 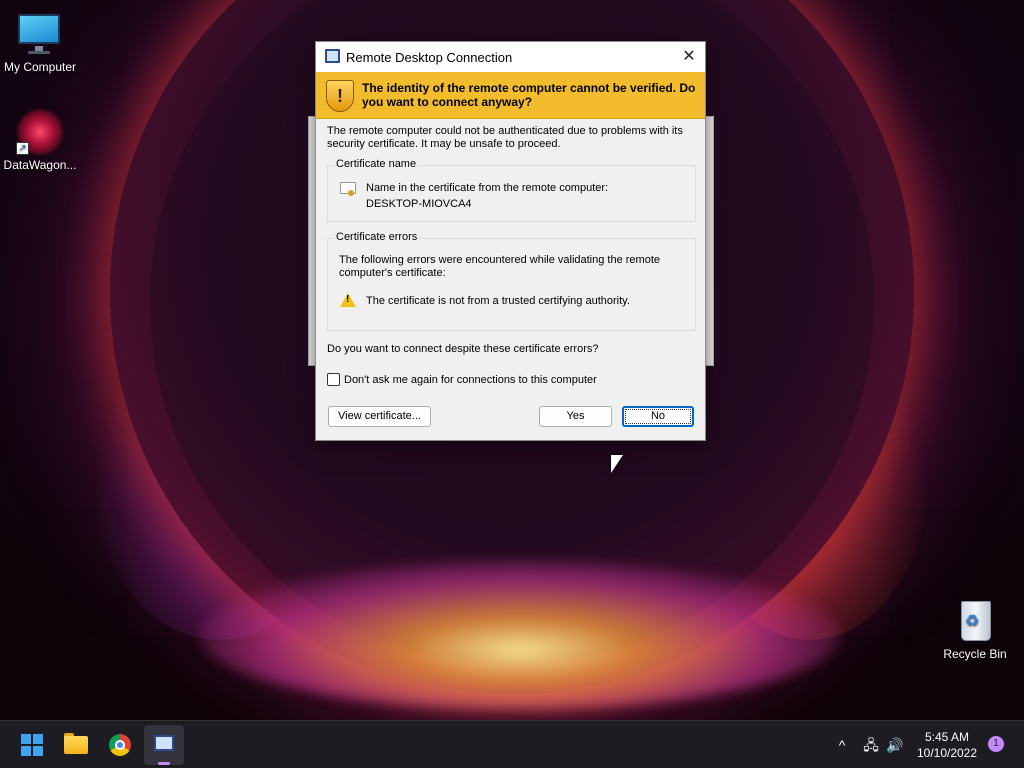 I want to click on datawagon-shortcut-icon: ↗, so click(x=40, y=132).